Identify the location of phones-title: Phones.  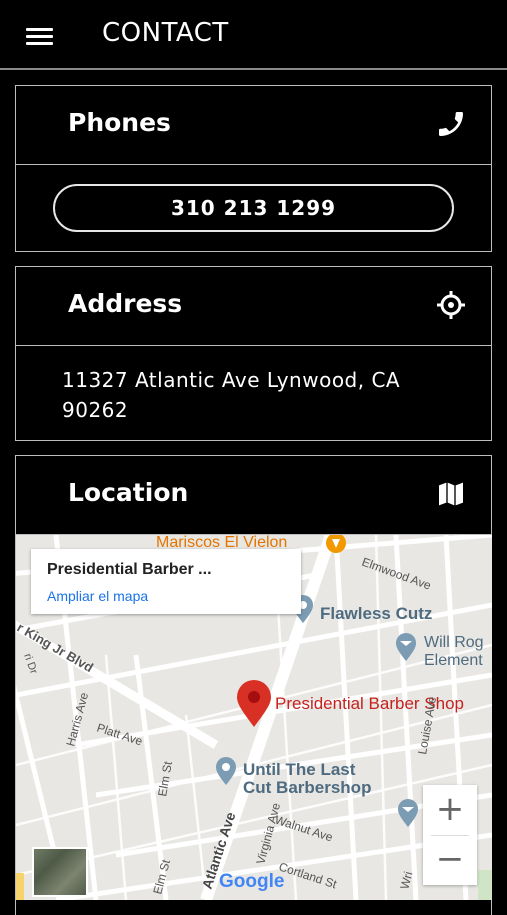
(119, 122).